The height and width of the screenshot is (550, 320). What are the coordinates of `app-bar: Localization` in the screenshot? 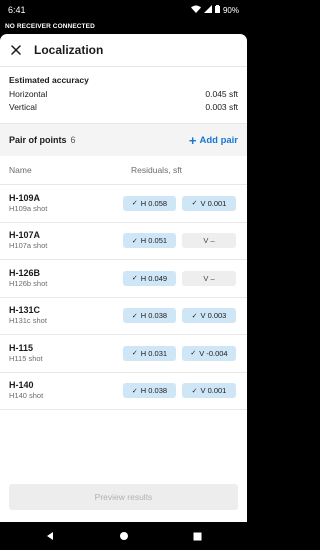 It's located at (123, 50).